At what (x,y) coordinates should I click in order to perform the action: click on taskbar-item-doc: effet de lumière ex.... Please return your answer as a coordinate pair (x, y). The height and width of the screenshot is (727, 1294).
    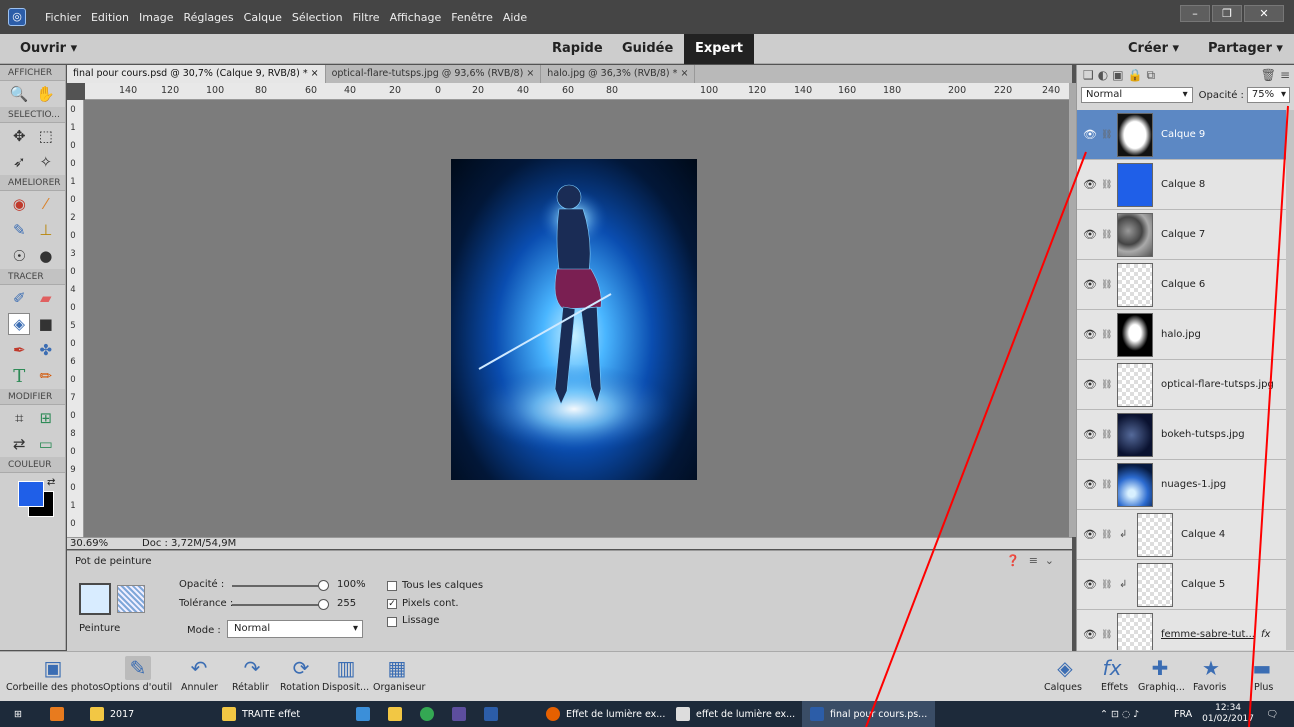
    Looking at the image, I should click on (735, 714).